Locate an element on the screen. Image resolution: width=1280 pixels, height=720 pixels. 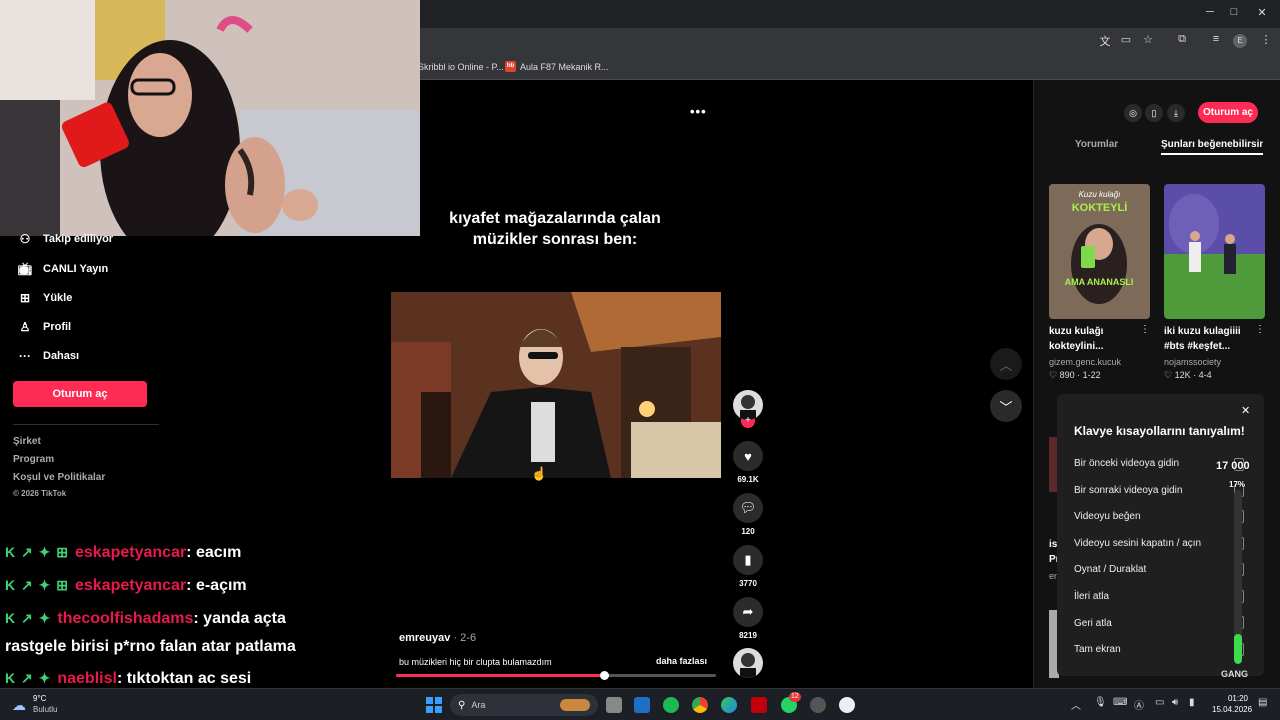
shortcut-label: Oynat / Duraklat is located at coordinates (1110, 569).